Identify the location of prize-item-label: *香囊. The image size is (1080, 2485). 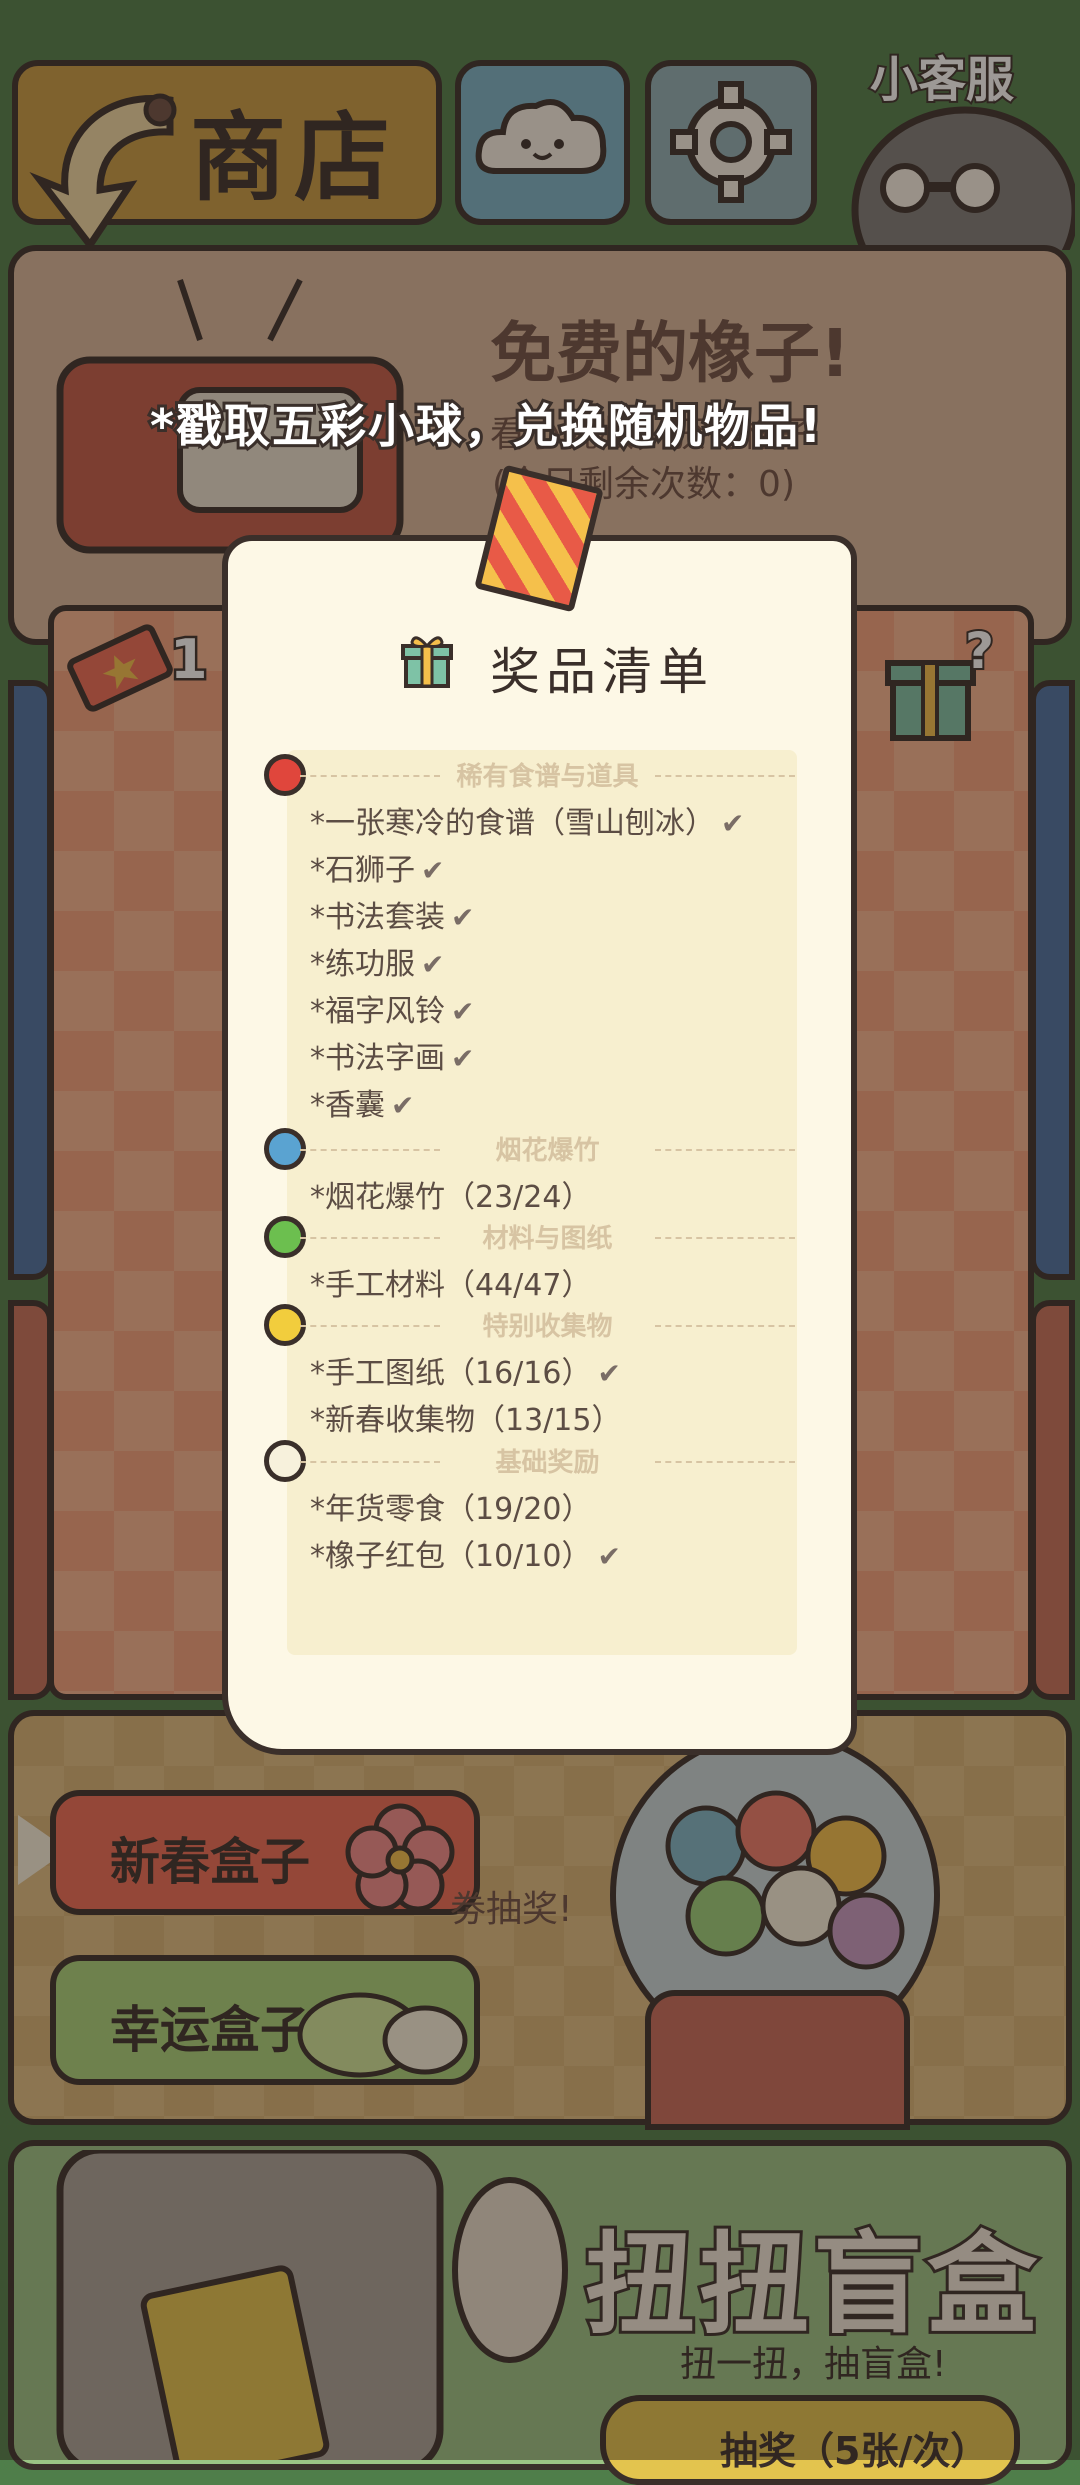
(347, 1105).